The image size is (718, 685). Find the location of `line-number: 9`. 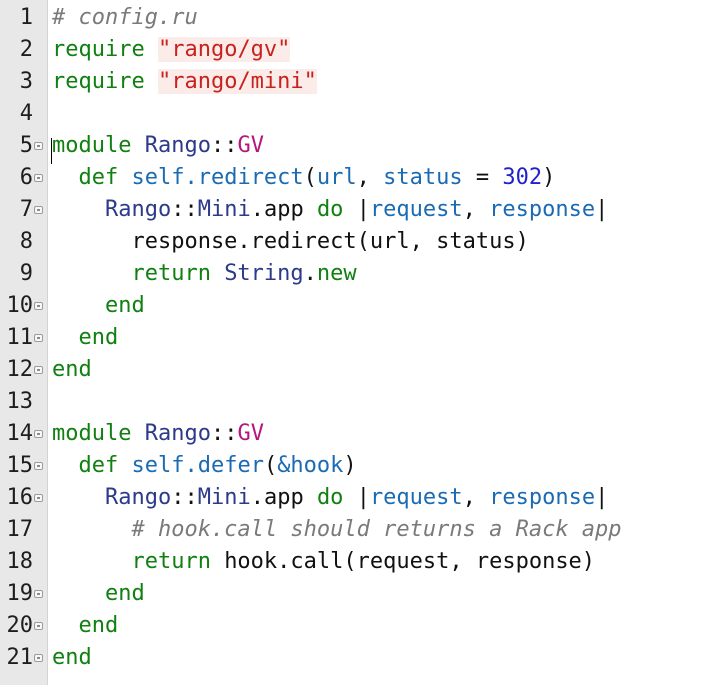

line-number: 9 is located at coordinates (26, 273).